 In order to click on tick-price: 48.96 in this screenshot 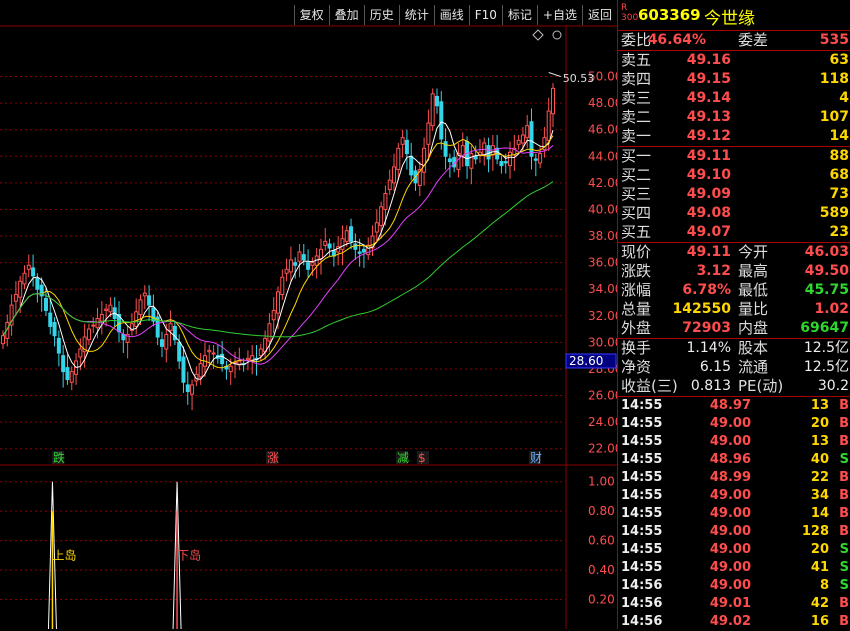, I will do `click(730, 459)`.